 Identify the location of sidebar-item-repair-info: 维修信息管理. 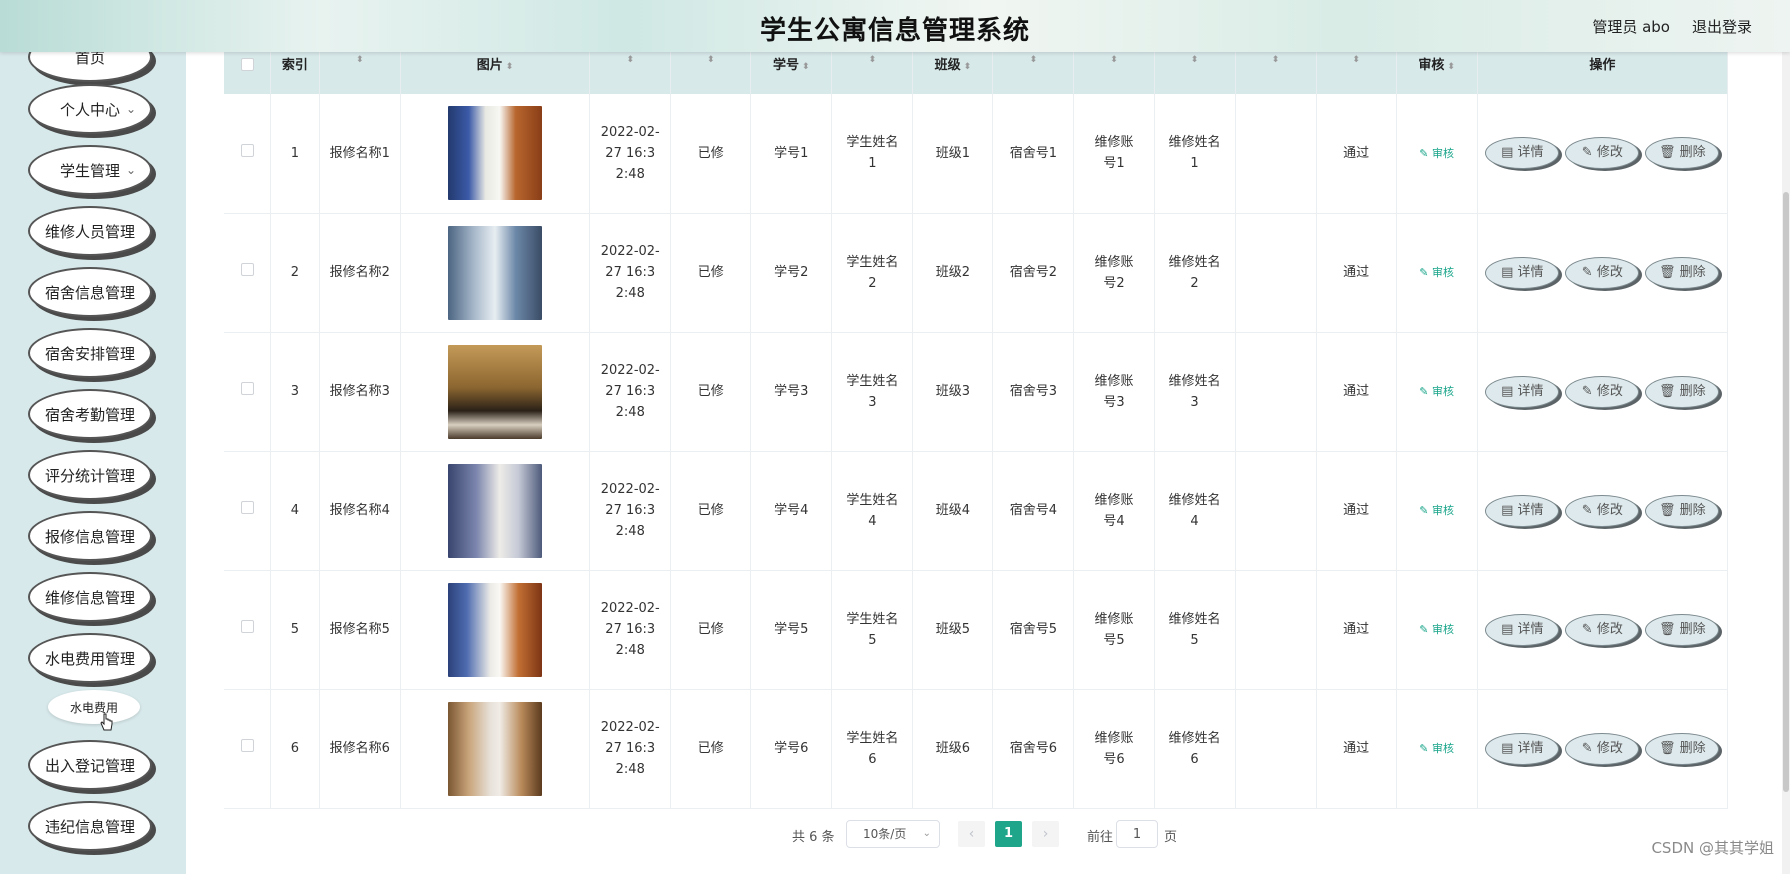
(90, 597).